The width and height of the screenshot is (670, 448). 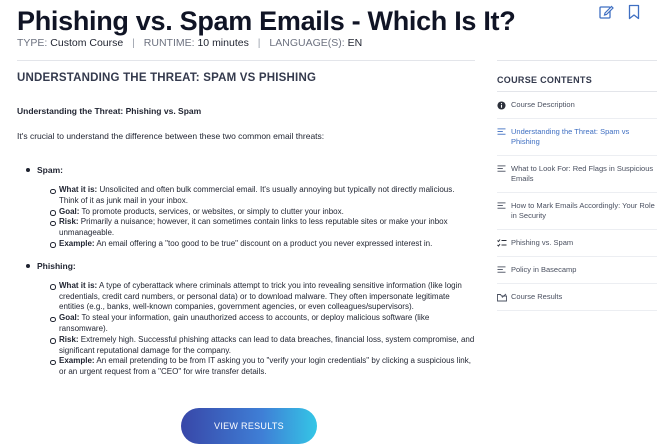 I want to click on sidebar-item-course-results: Course Results, so click(x=577, y=297).